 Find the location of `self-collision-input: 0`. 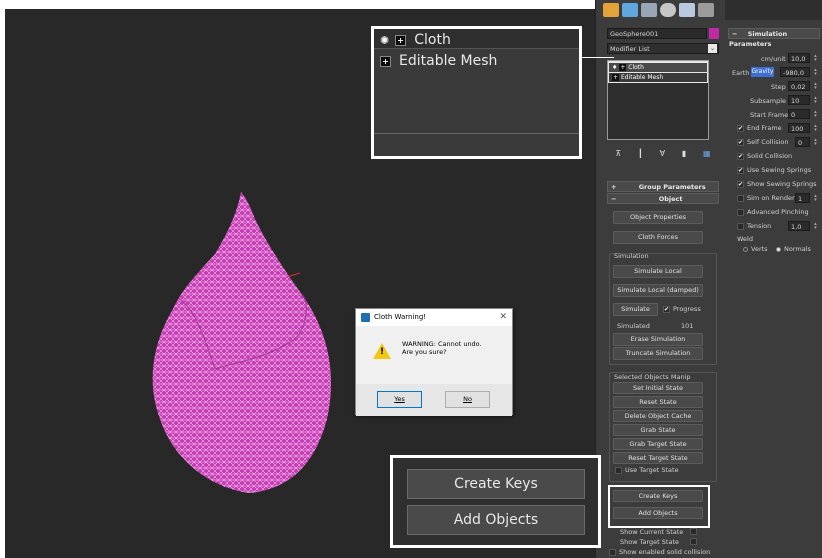

self-collision-input: 0 is located at coordinates (802, 142).